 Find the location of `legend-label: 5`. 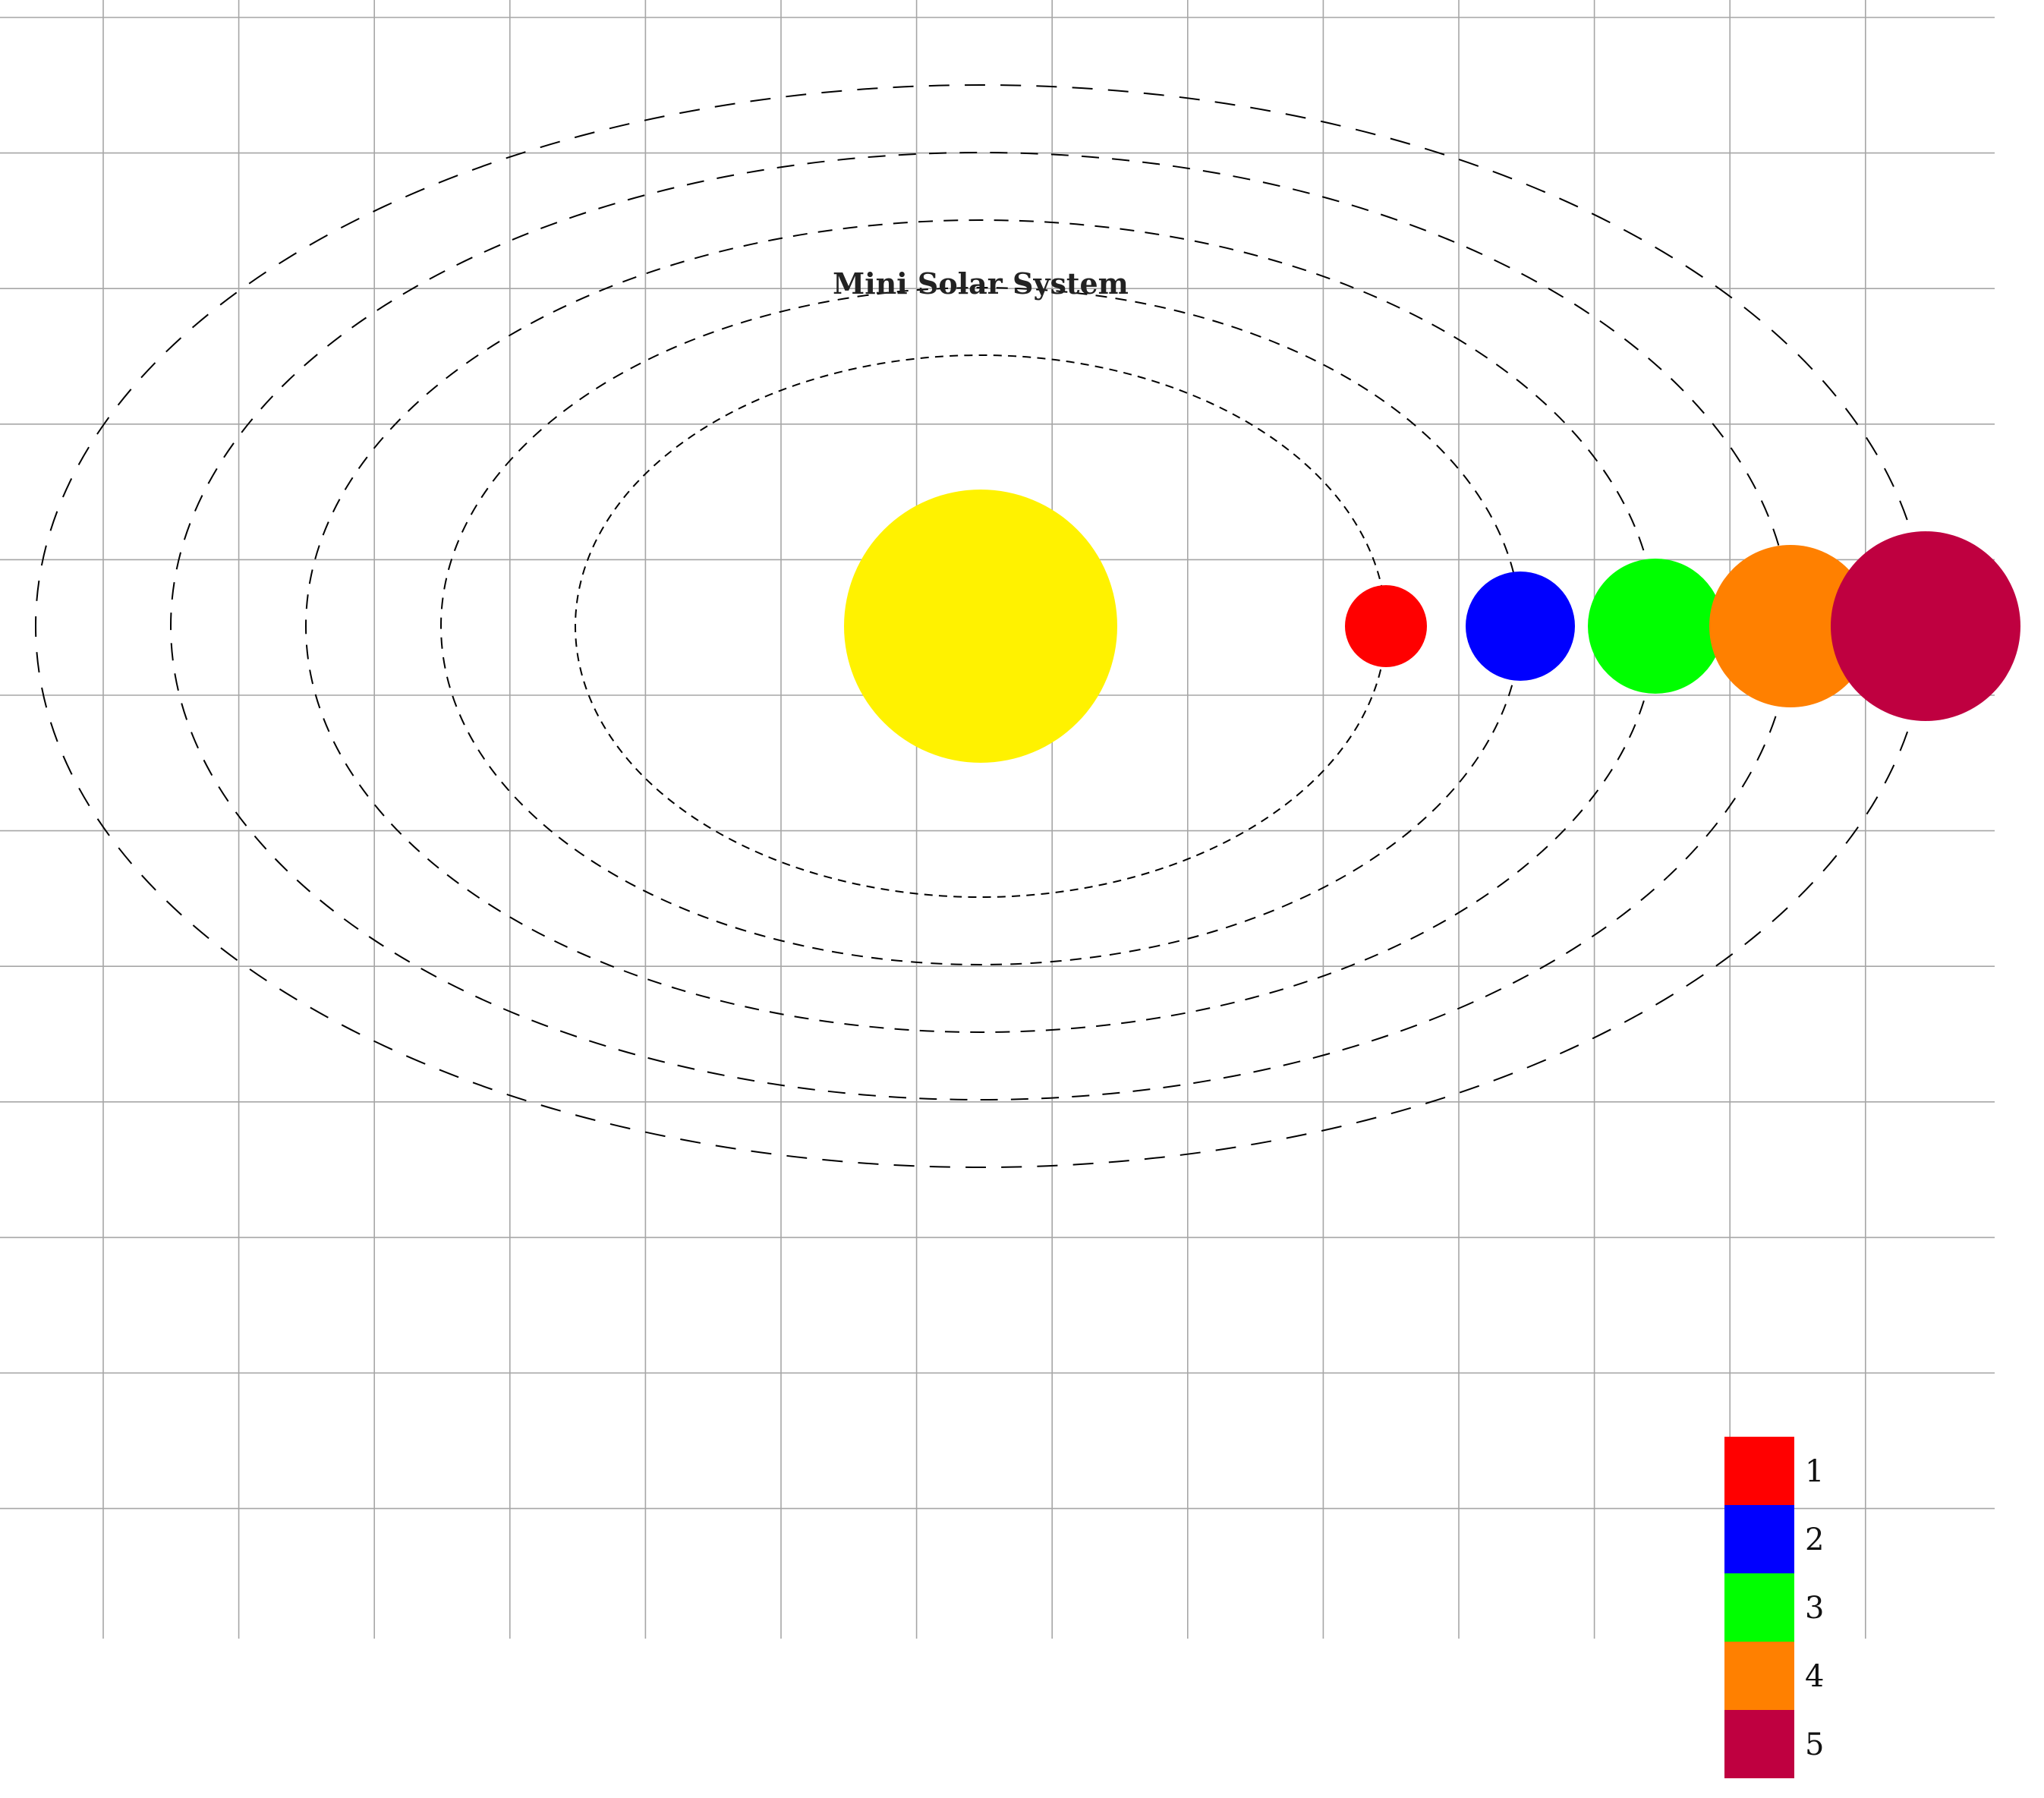

legend-label: 5 is located at coordinates (1814, 1744).